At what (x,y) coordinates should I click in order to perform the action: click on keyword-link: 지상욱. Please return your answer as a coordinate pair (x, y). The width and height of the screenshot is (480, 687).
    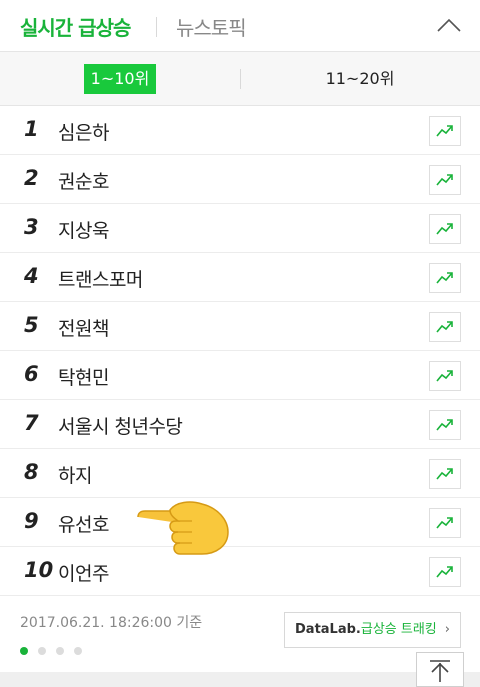
    Looking at the image, I should click on (83, 229).